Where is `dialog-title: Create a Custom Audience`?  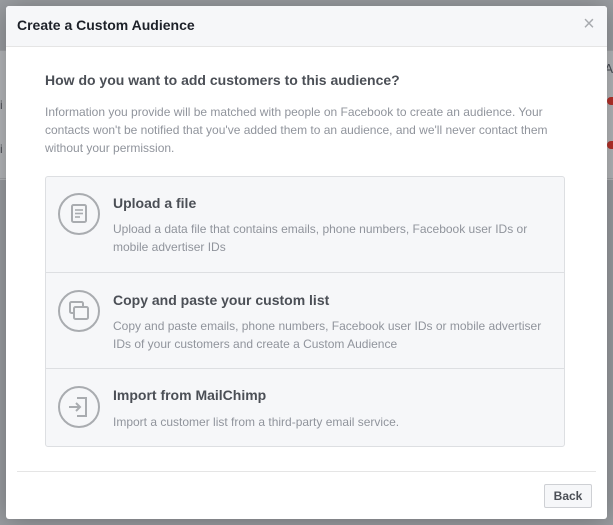 dialog-title: Create a Custom Audience is located at coordinates (106, 25).